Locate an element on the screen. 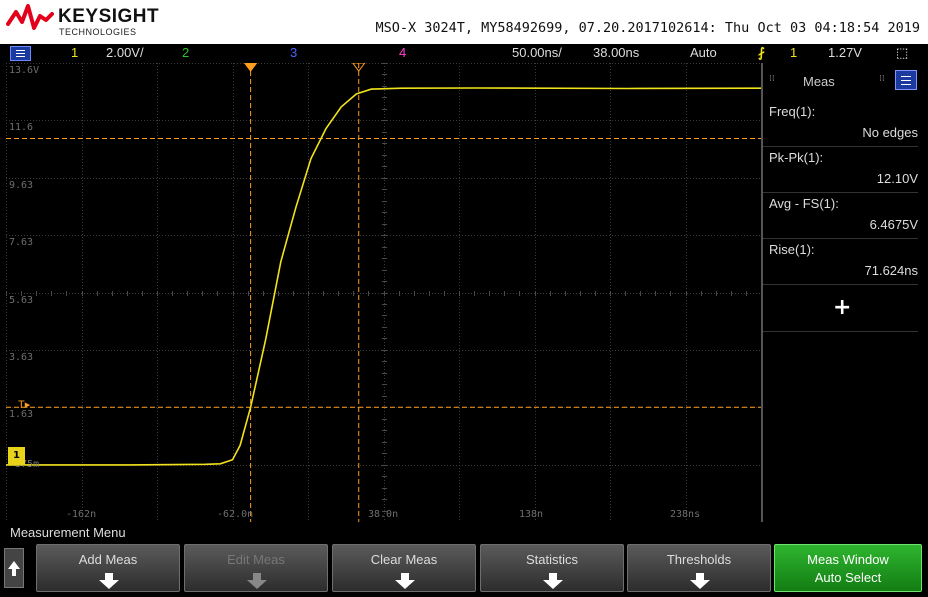  x-axis-label: 138n is located at coordinates (531, 514).